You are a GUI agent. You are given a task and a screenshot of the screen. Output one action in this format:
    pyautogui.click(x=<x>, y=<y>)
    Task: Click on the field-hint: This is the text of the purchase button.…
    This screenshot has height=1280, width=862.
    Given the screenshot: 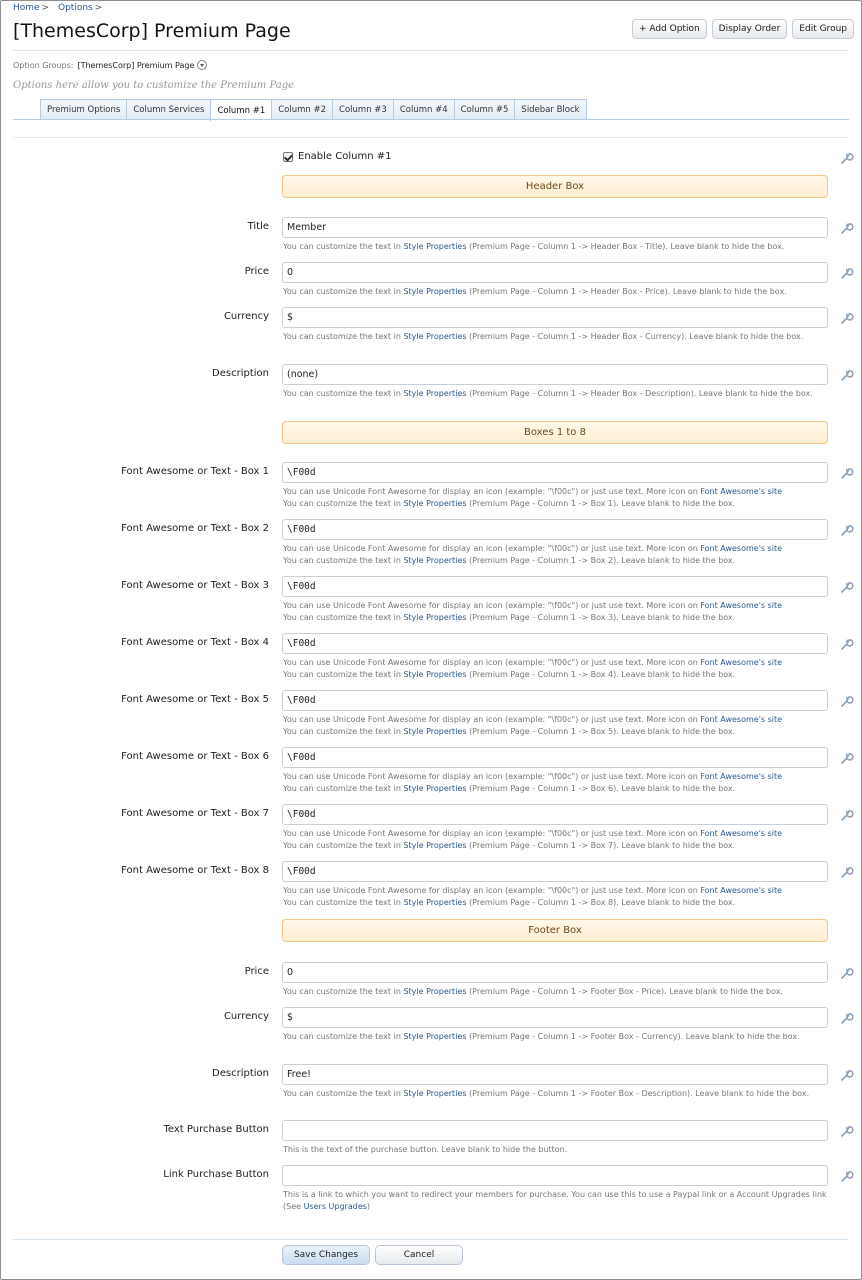 What is the action you would take?
    pyautogui.click(x=425, y=1149)
    